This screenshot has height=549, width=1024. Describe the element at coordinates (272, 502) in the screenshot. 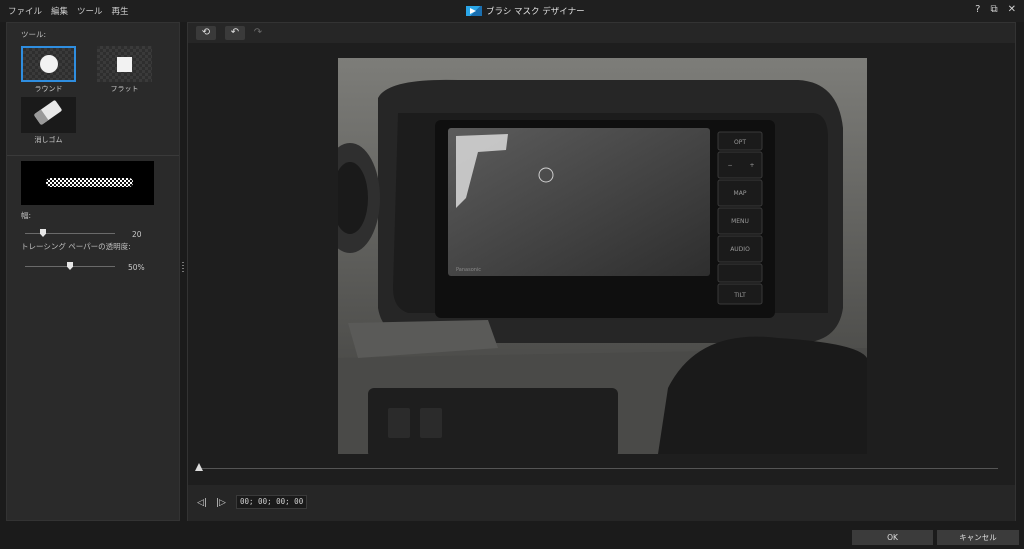

I see `timecode-display: 00; 00; 00; 00` at that location.